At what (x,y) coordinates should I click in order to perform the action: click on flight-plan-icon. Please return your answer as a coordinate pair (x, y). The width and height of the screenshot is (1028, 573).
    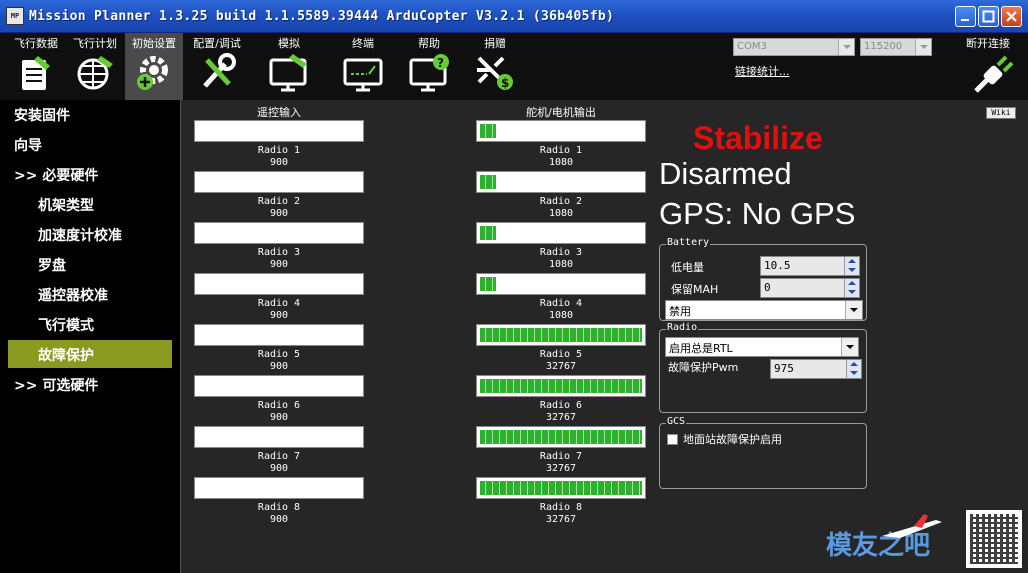
    Looking at the image, I should click on (95, 73).